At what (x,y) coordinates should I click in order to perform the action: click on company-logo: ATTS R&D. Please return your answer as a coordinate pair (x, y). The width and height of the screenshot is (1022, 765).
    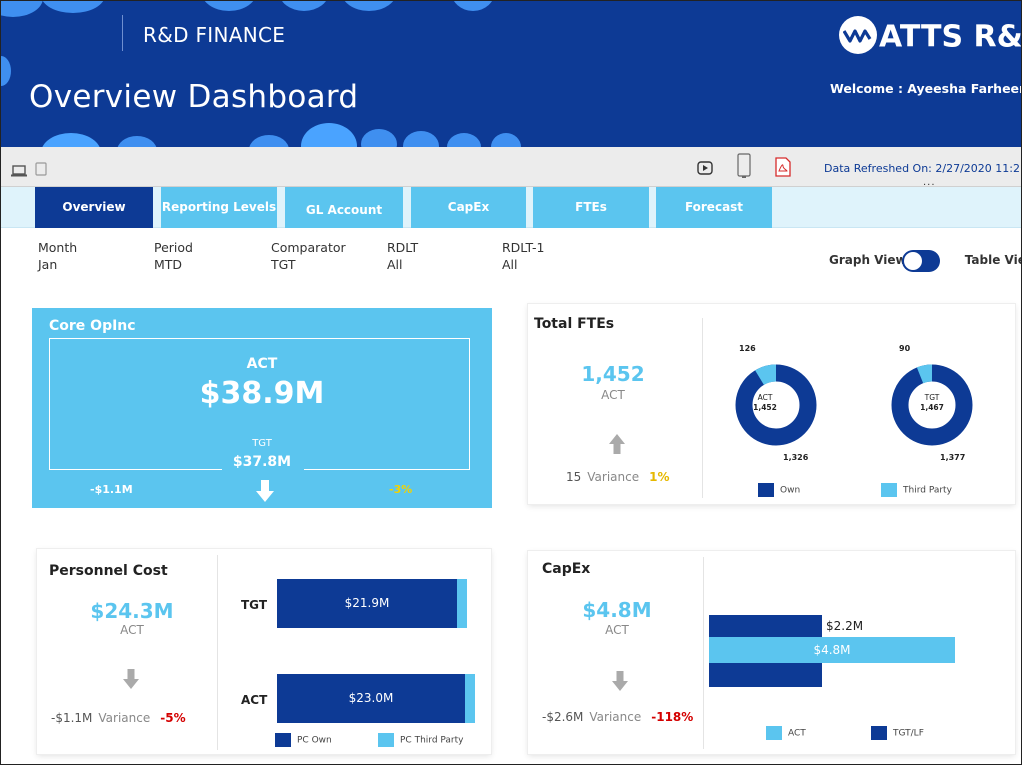
    Looking at the image, I should click on (930, 36).